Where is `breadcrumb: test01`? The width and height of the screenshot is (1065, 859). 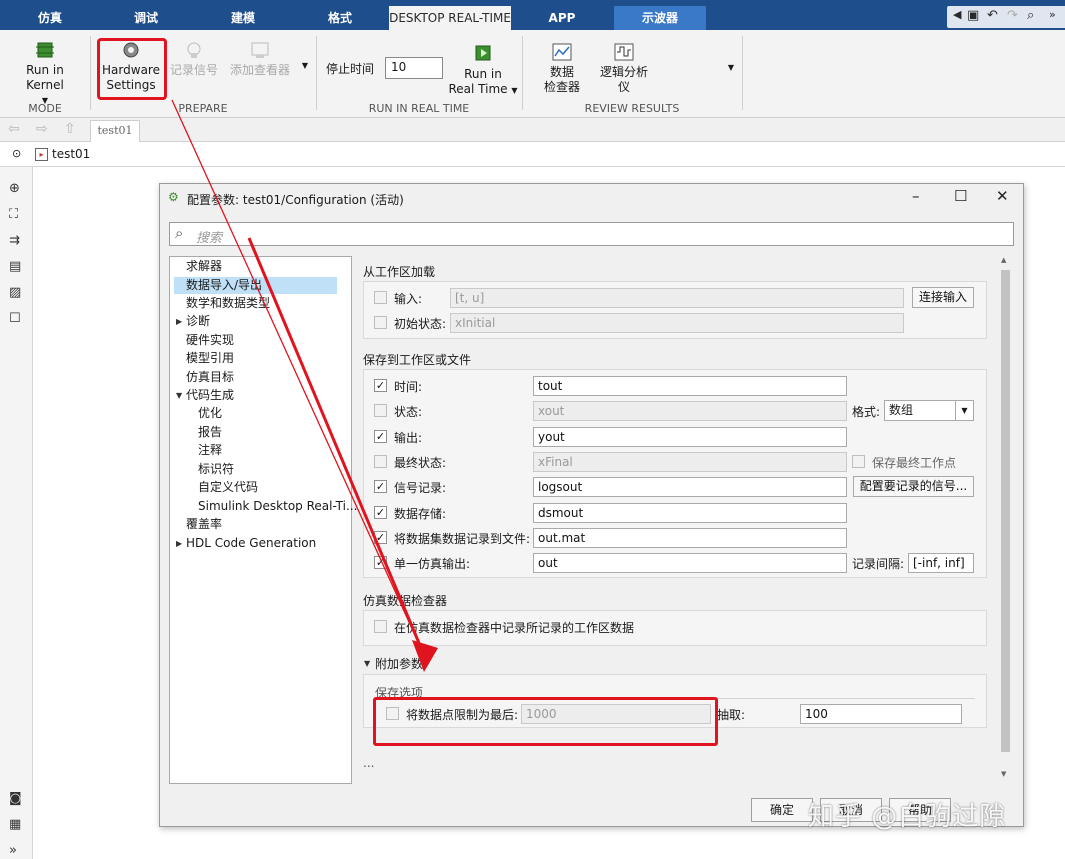
breadcrumb: test01 is located at coordinates (71, 154).